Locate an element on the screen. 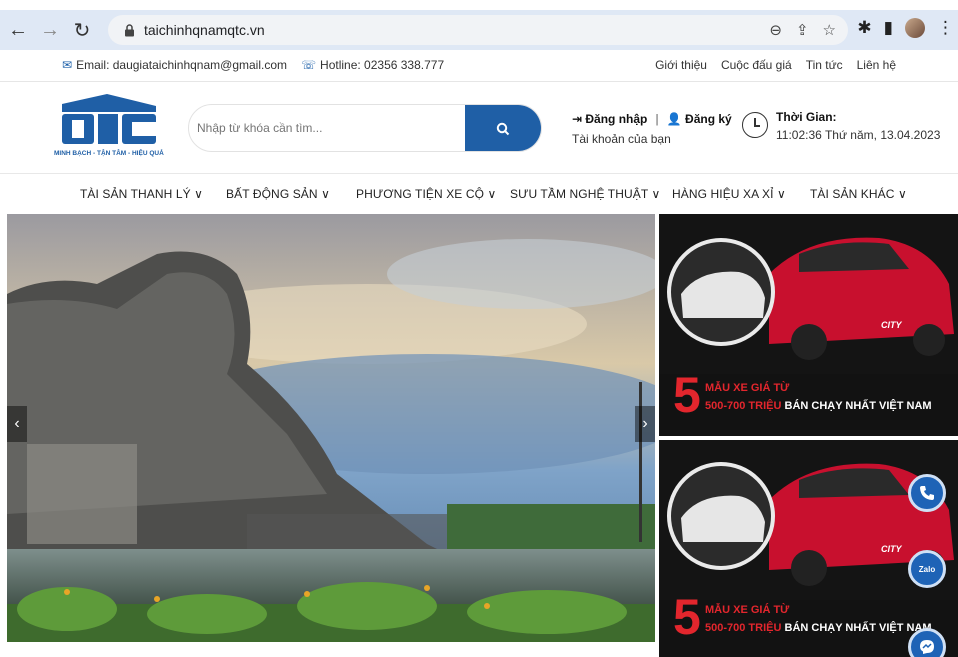 This screenshot has width=958, height=657. zalo-float-button: Zalo is located at coordinates (927, 569).